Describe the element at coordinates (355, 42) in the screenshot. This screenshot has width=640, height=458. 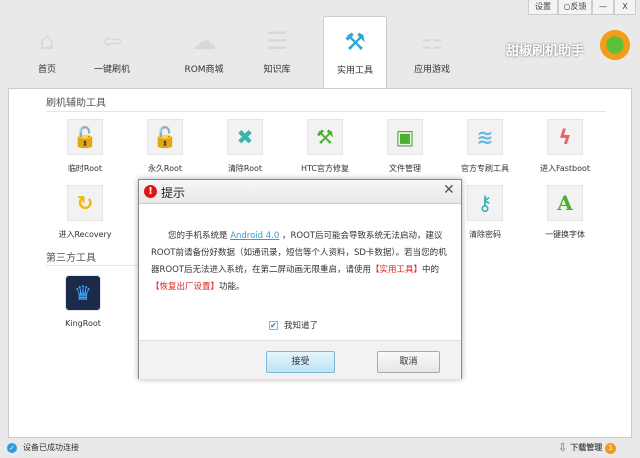
I see `tools-icon: ⚒` at that location.